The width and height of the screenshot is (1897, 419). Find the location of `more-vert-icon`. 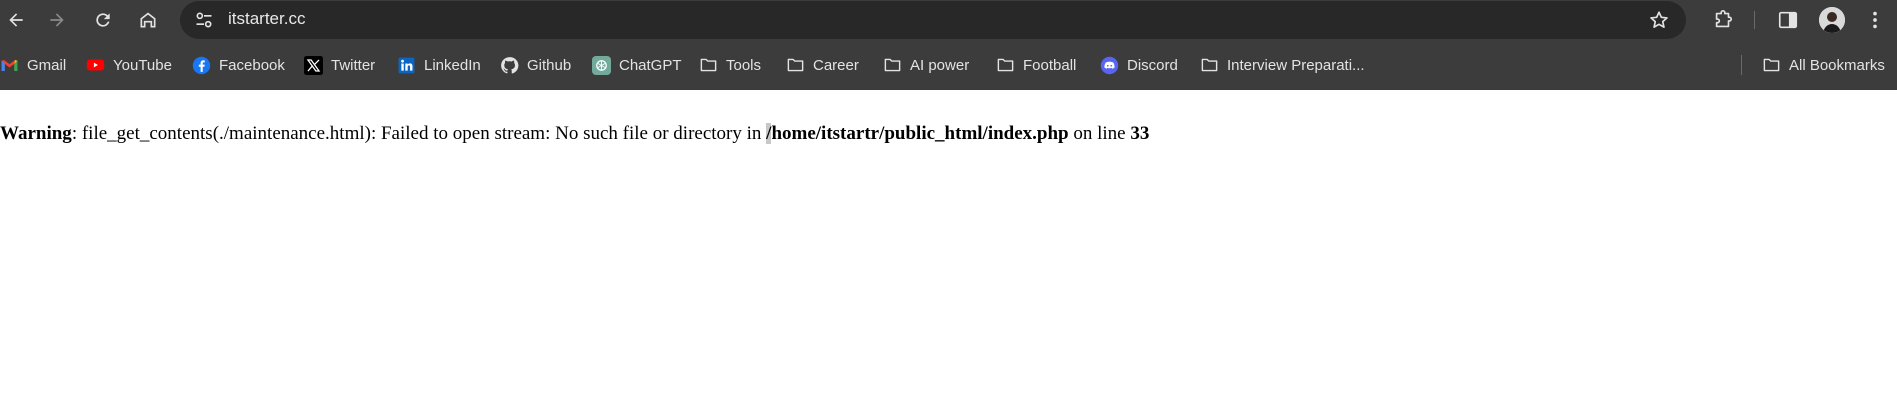

more-vert-icon is located at coordinates (1875, 20).